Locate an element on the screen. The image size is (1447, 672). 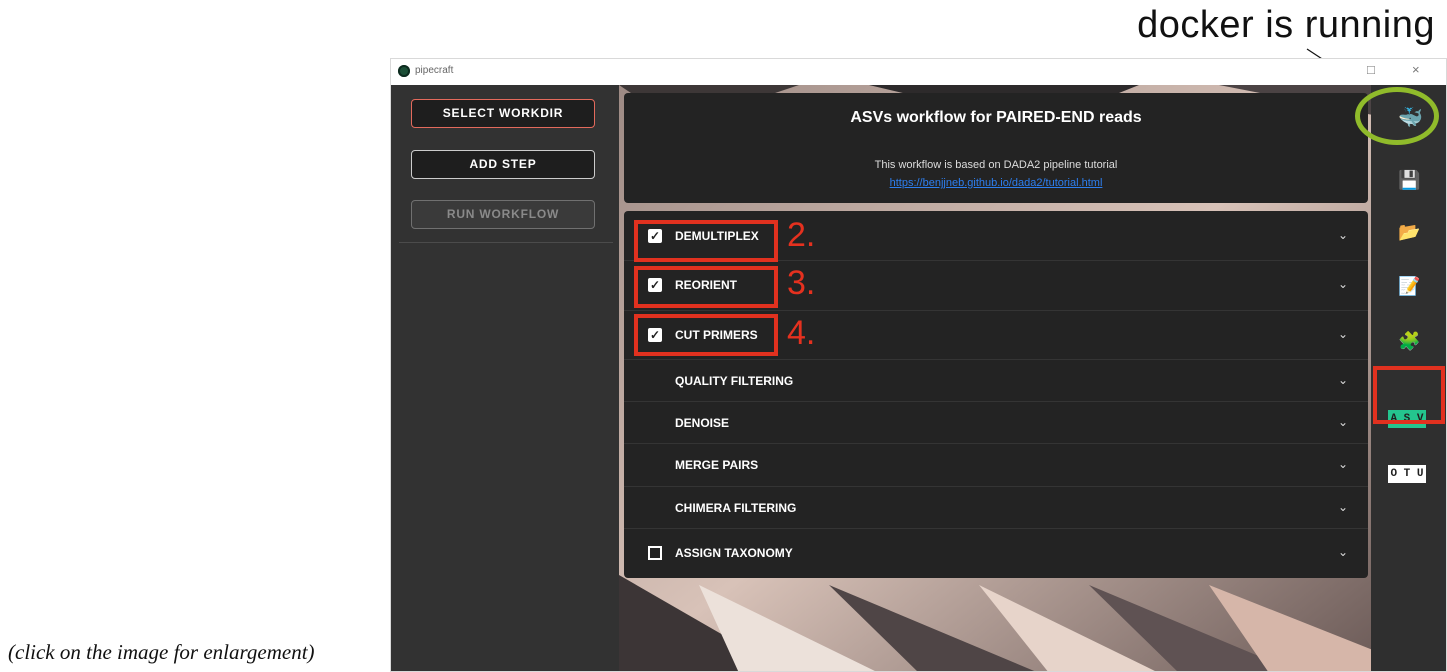
step-quality-filtering: QUALITY FILTERING ⌄ is located at coordinates (996, 380).